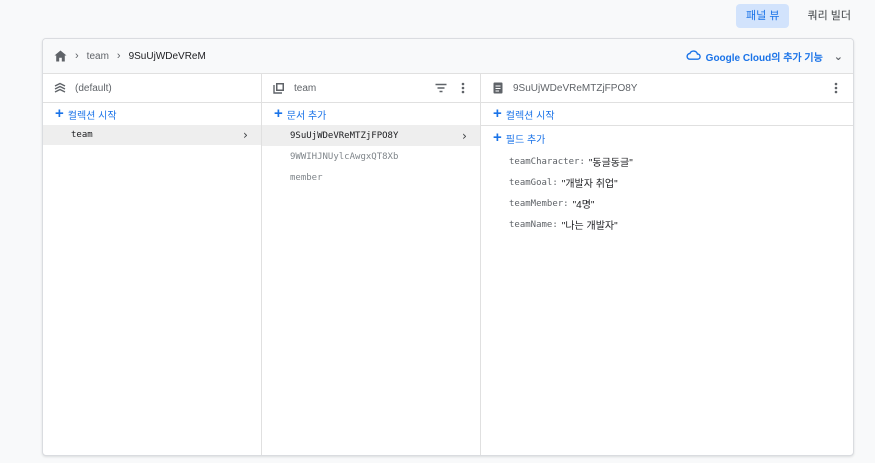 Image resolution: width=875 pixels, height=463 pixels. Describe the element at coordinates (693, 56) in the screenshot. I see `cloud-icon` at that location.